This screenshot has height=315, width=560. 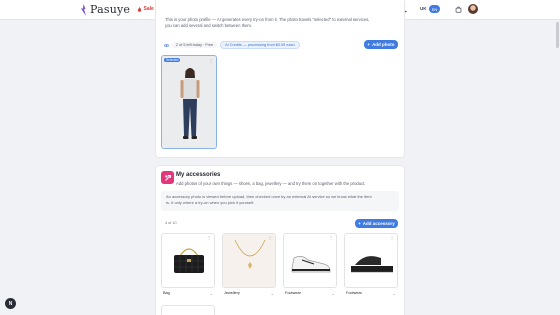 I want to click on photo-menu-icon: ⋮, so click(x=211, y=60).